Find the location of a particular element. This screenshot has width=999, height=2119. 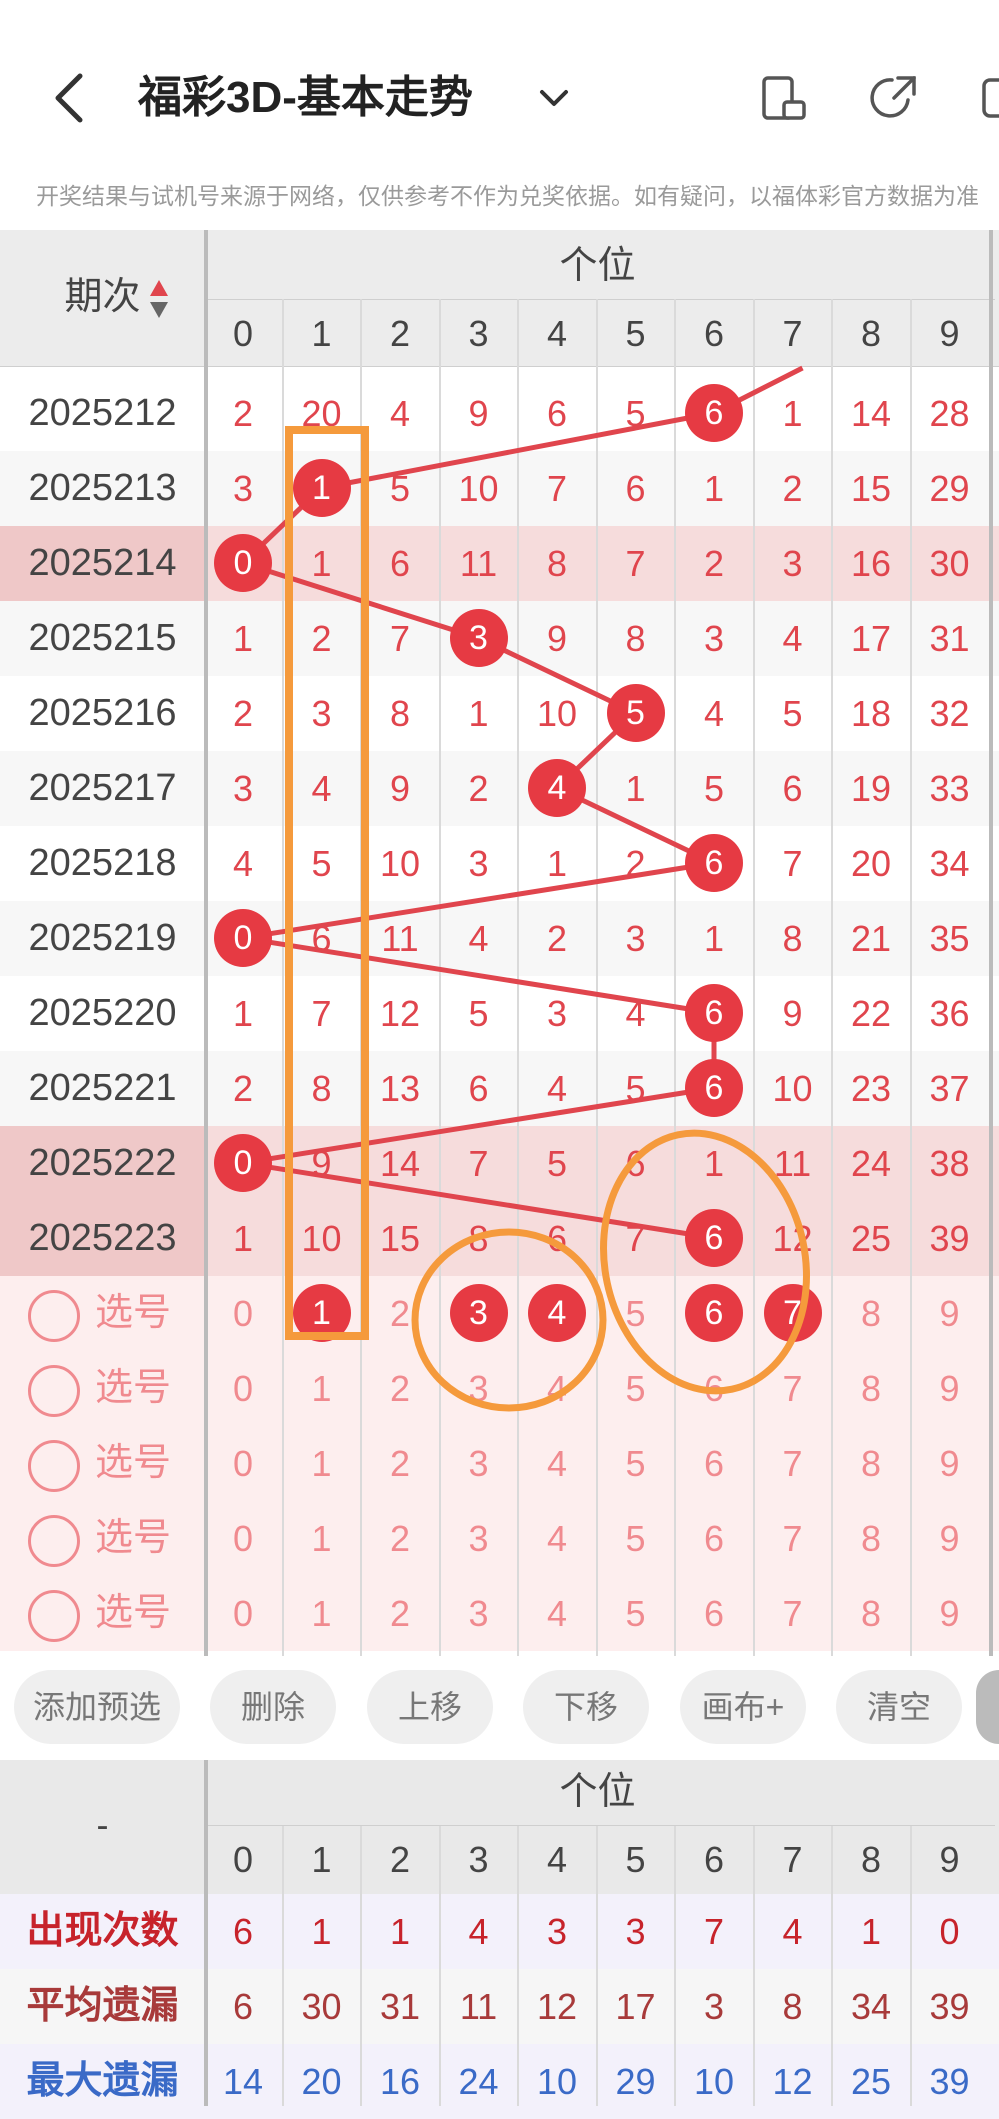

hit-ball: 0 is located at coordinates (243, 938).